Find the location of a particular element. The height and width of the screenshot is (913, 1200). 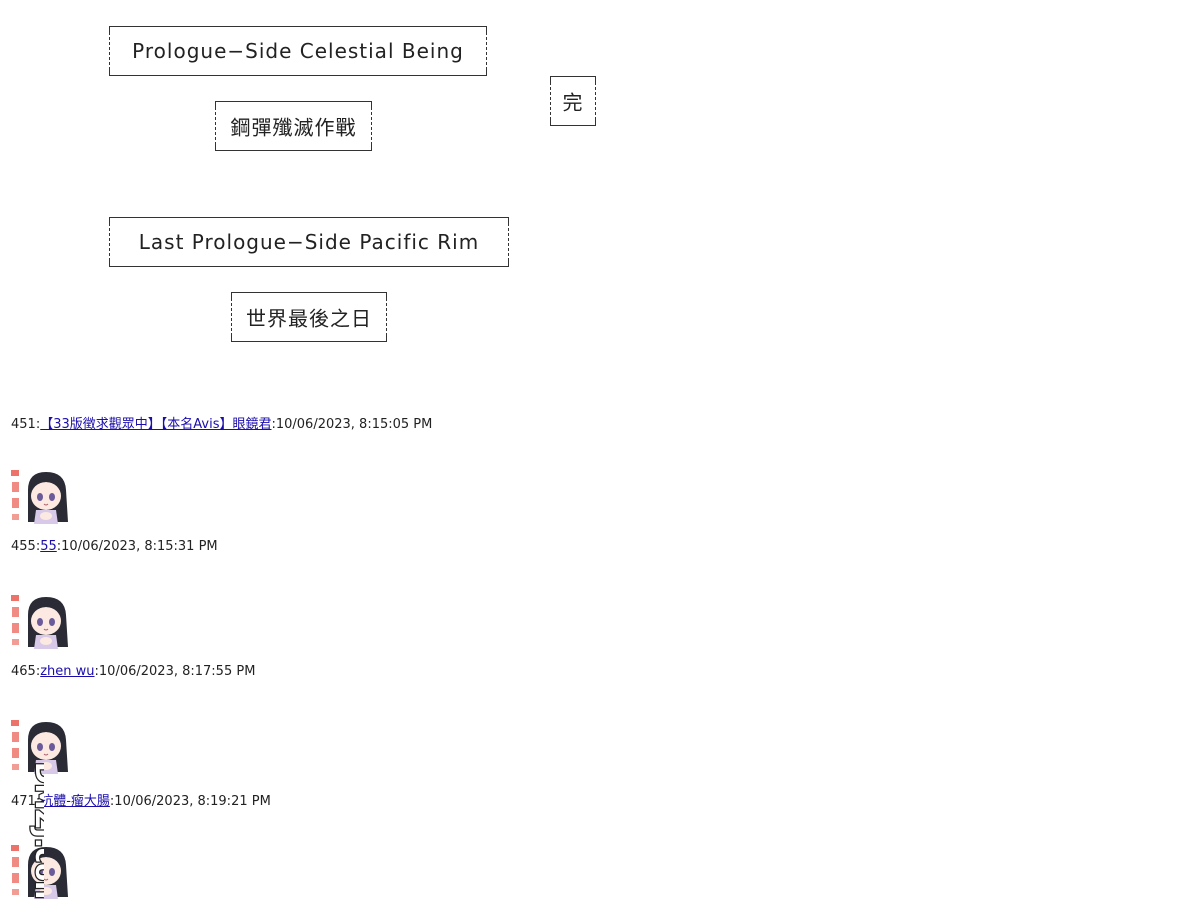

title-box-prologue-celestial-being: Prologue−Side Celestial Being is located at coordinates (298, 51).